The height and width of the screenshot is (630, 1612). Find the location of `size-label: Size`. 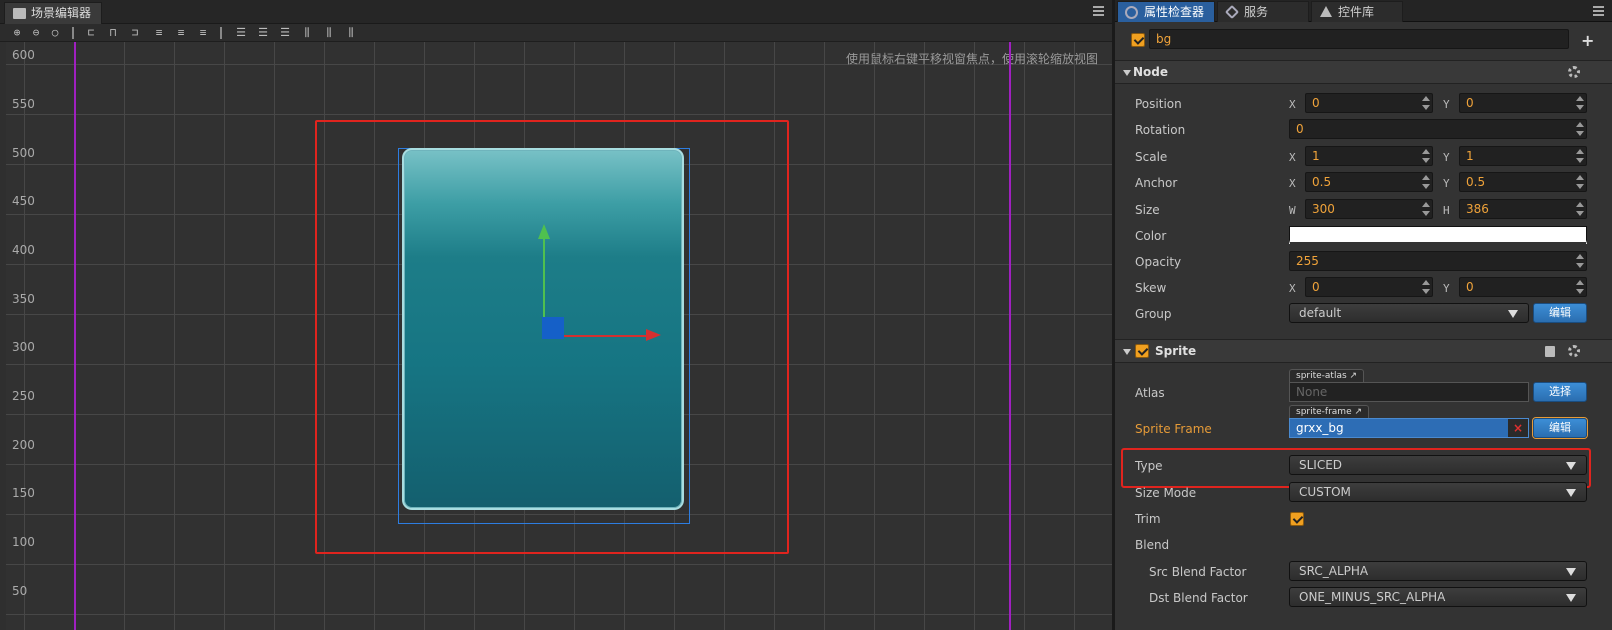

size-label: Size is located at coordinates (1147, 210).